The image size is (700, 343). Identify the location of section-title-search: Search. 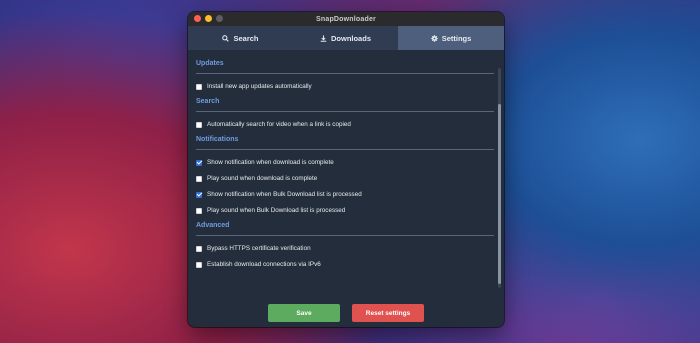
(208, 101).